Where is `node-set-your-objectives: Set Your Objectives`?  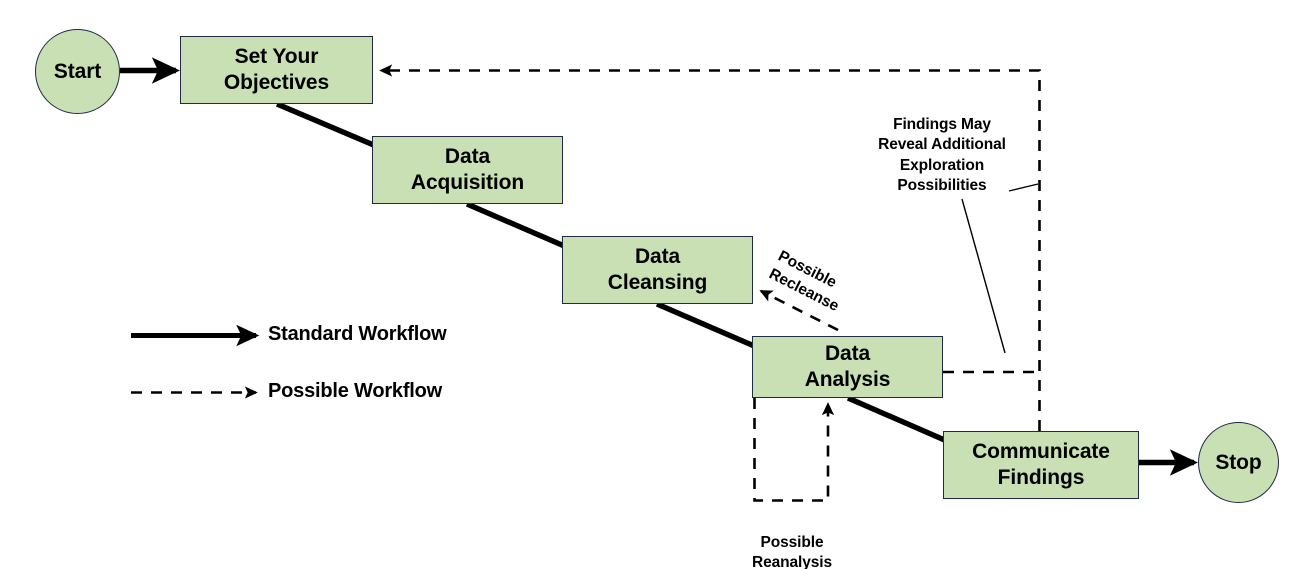 node-set-your-objectives: Set Your Objectives is located at coordinates (276, 70).